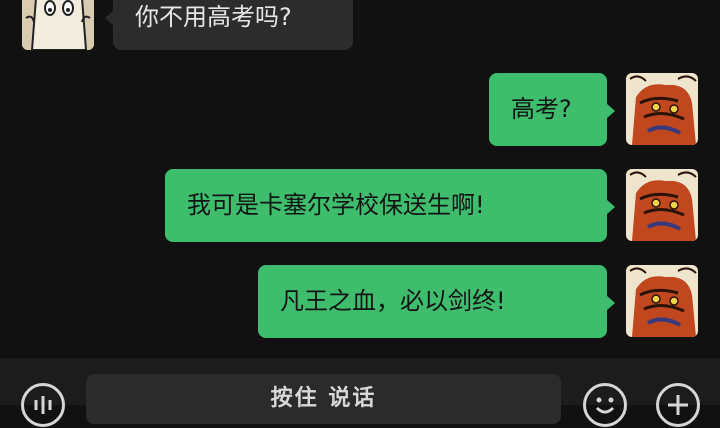 The image size is (720, 428). I want to click on emoji-button, so click(605, 405).